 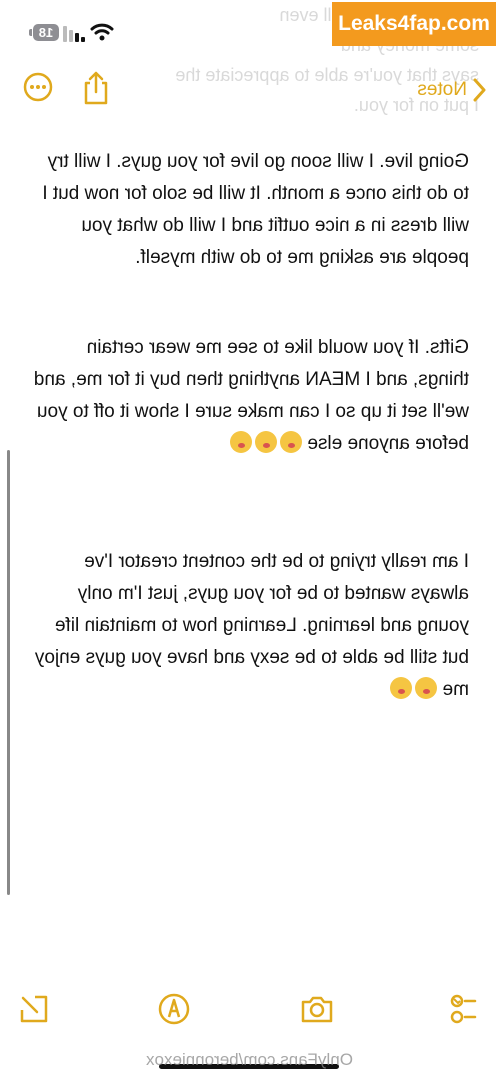 I want to click on battery-level: 18, so click(x=46, y=32).